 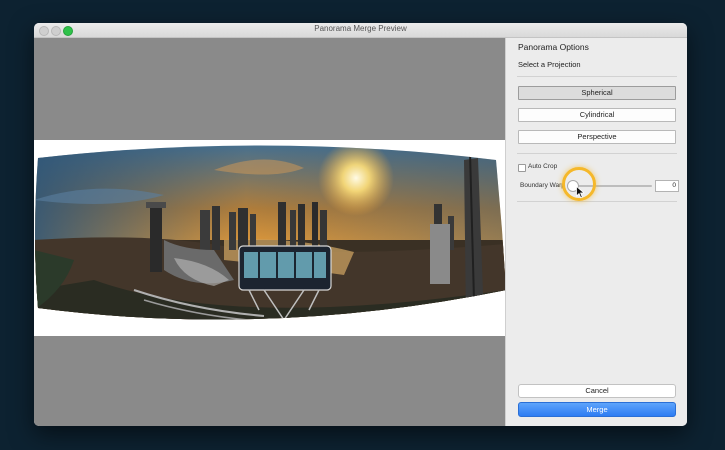 I want to click on projection-cylindrical-button: Cylindrical, so click(x=597, y=115).